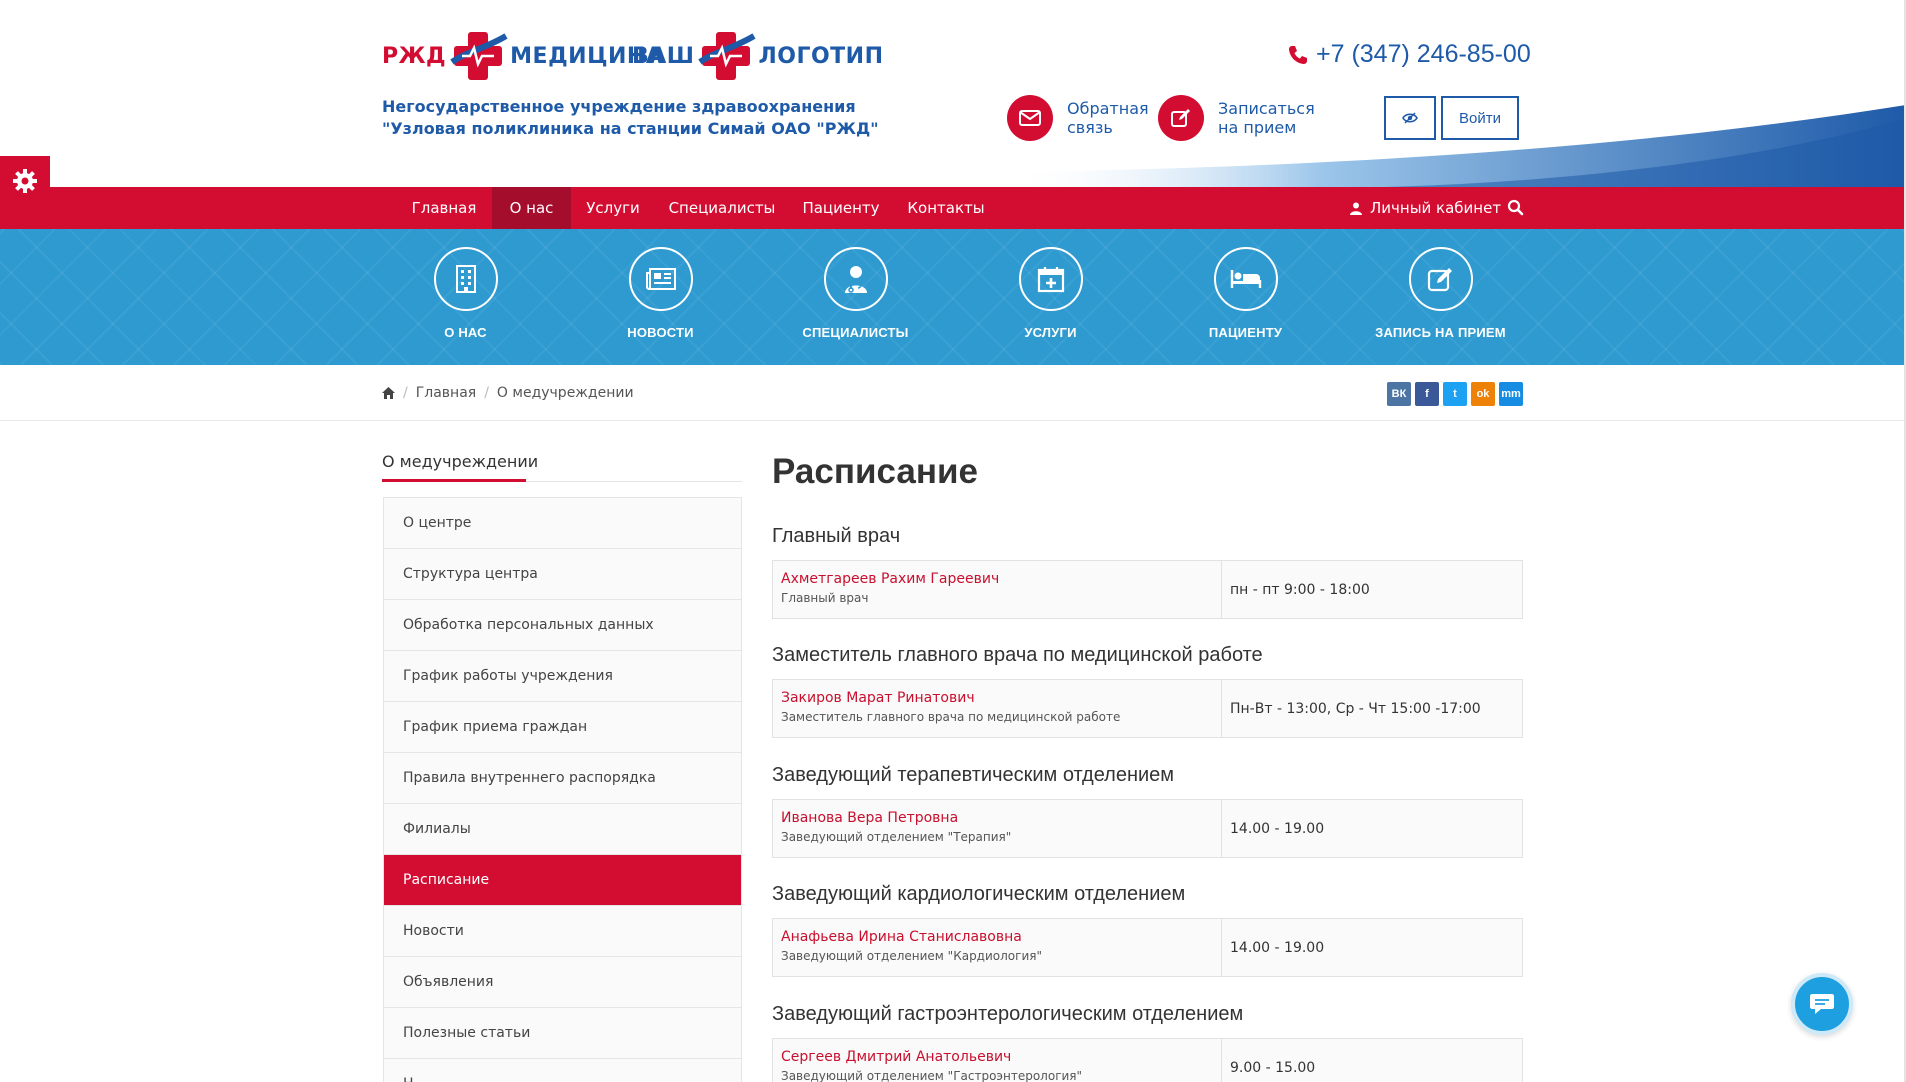 This screenshot has height=1082, width=1906. What do you see at coordinates (660, 279) in the screenshot?
I see `newspaper-icon` at bounding box center [660, 279].